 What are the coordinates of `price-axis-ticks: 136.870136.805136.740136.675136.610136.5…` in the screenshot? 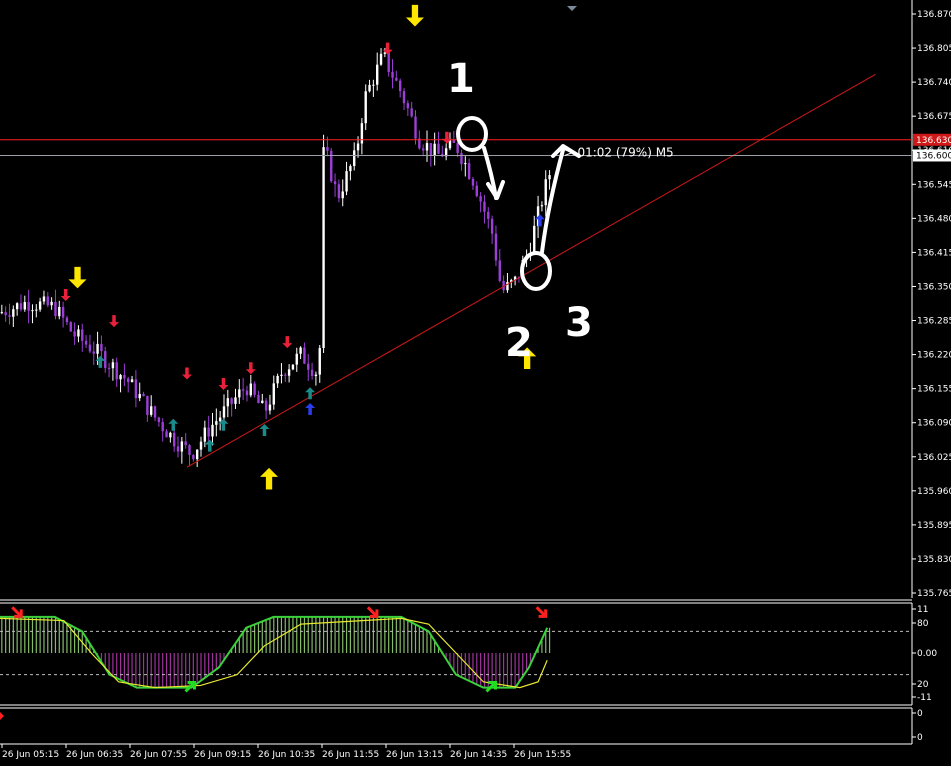 It's located at (931, 304).